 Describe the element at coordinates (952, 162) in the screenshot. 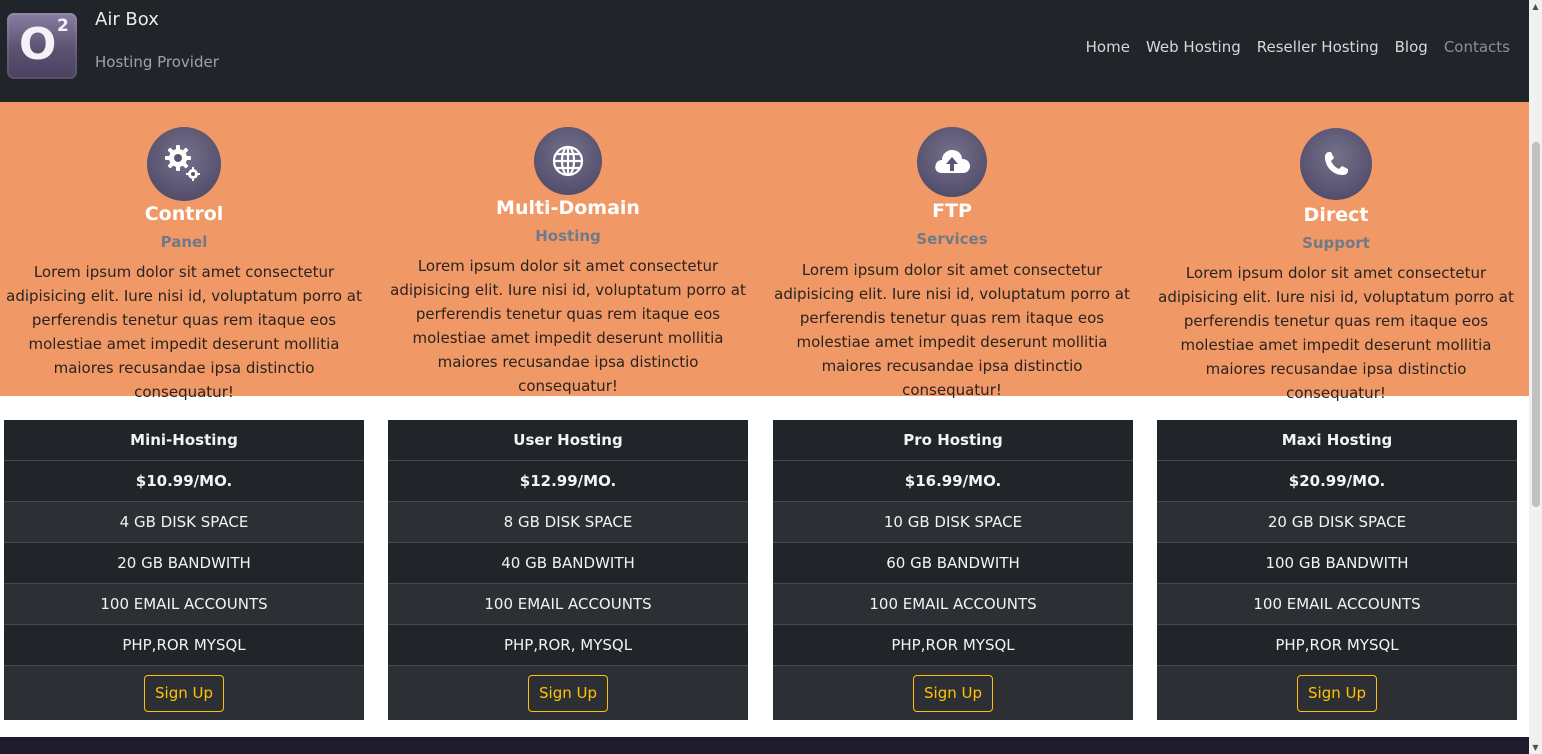

I see `cloud-upload-icon` at that location.